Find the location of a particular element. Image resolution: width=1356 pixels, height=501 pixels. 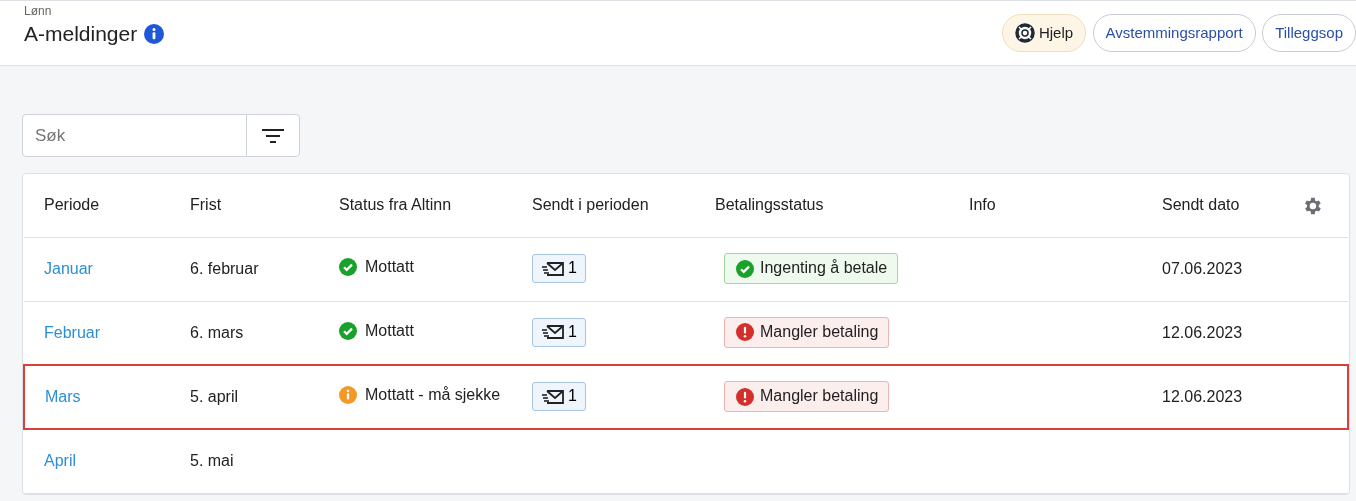

column-header: Info is located at coordinates (982, 205).